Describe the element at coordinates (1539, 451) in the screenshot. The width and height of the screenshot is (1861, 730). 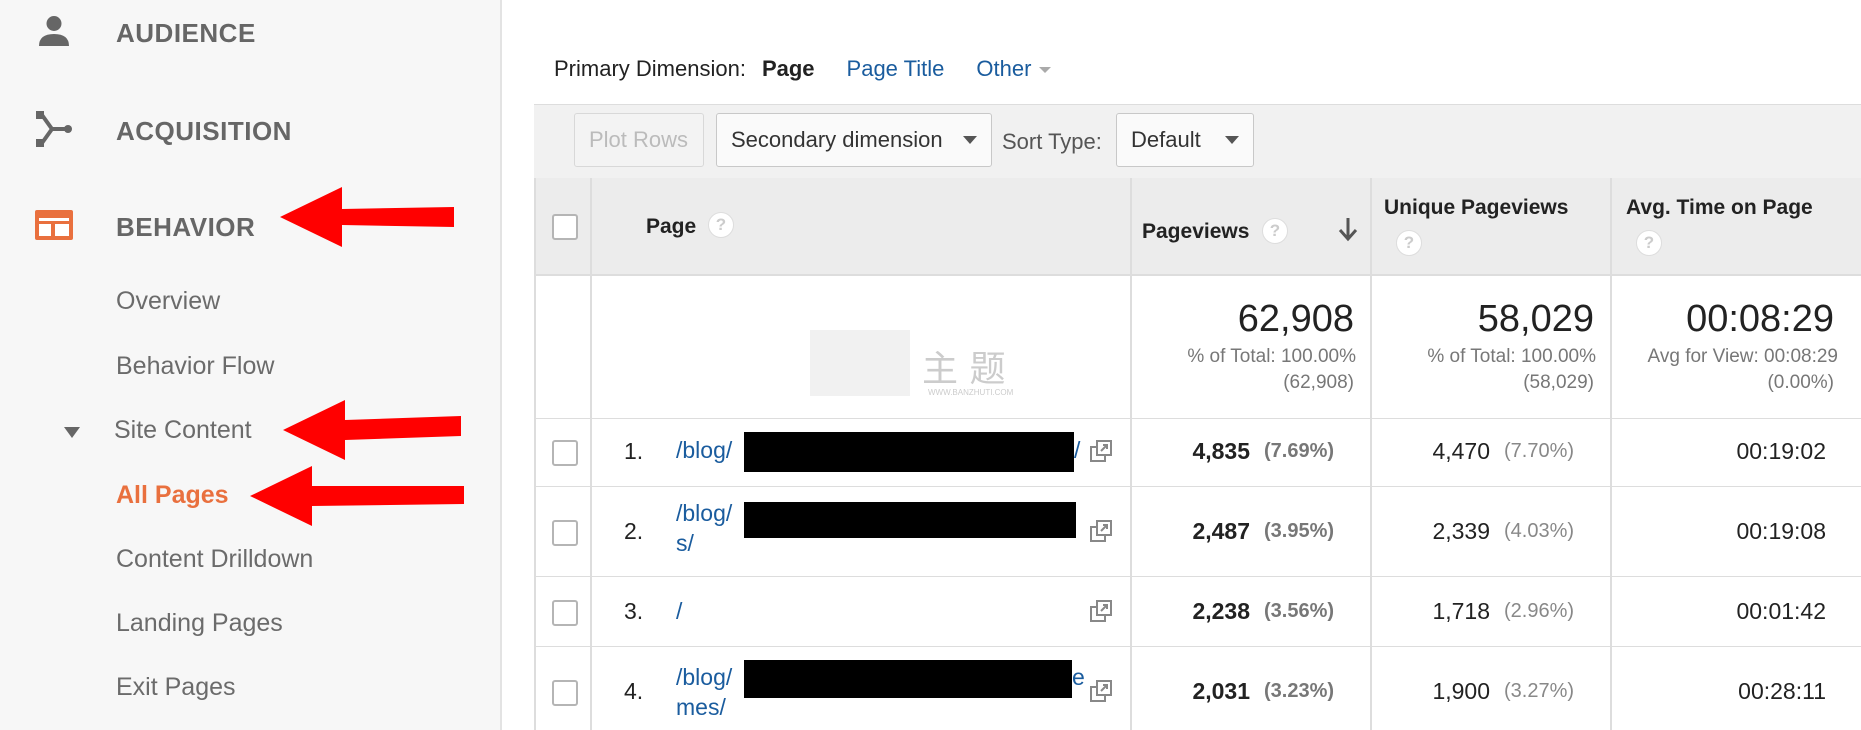
I see `unique-pct: (7.70%)` at that location.